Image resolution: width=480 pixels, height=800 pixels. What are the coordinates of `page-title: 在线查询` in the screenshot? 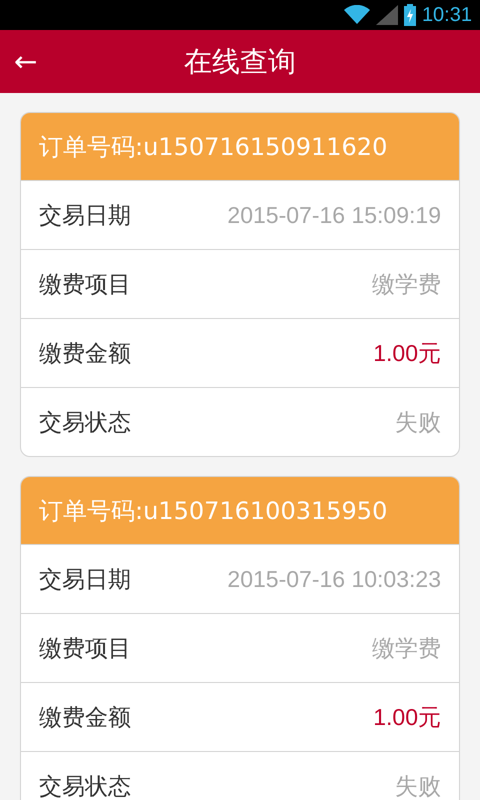 It's located at (240, 62).